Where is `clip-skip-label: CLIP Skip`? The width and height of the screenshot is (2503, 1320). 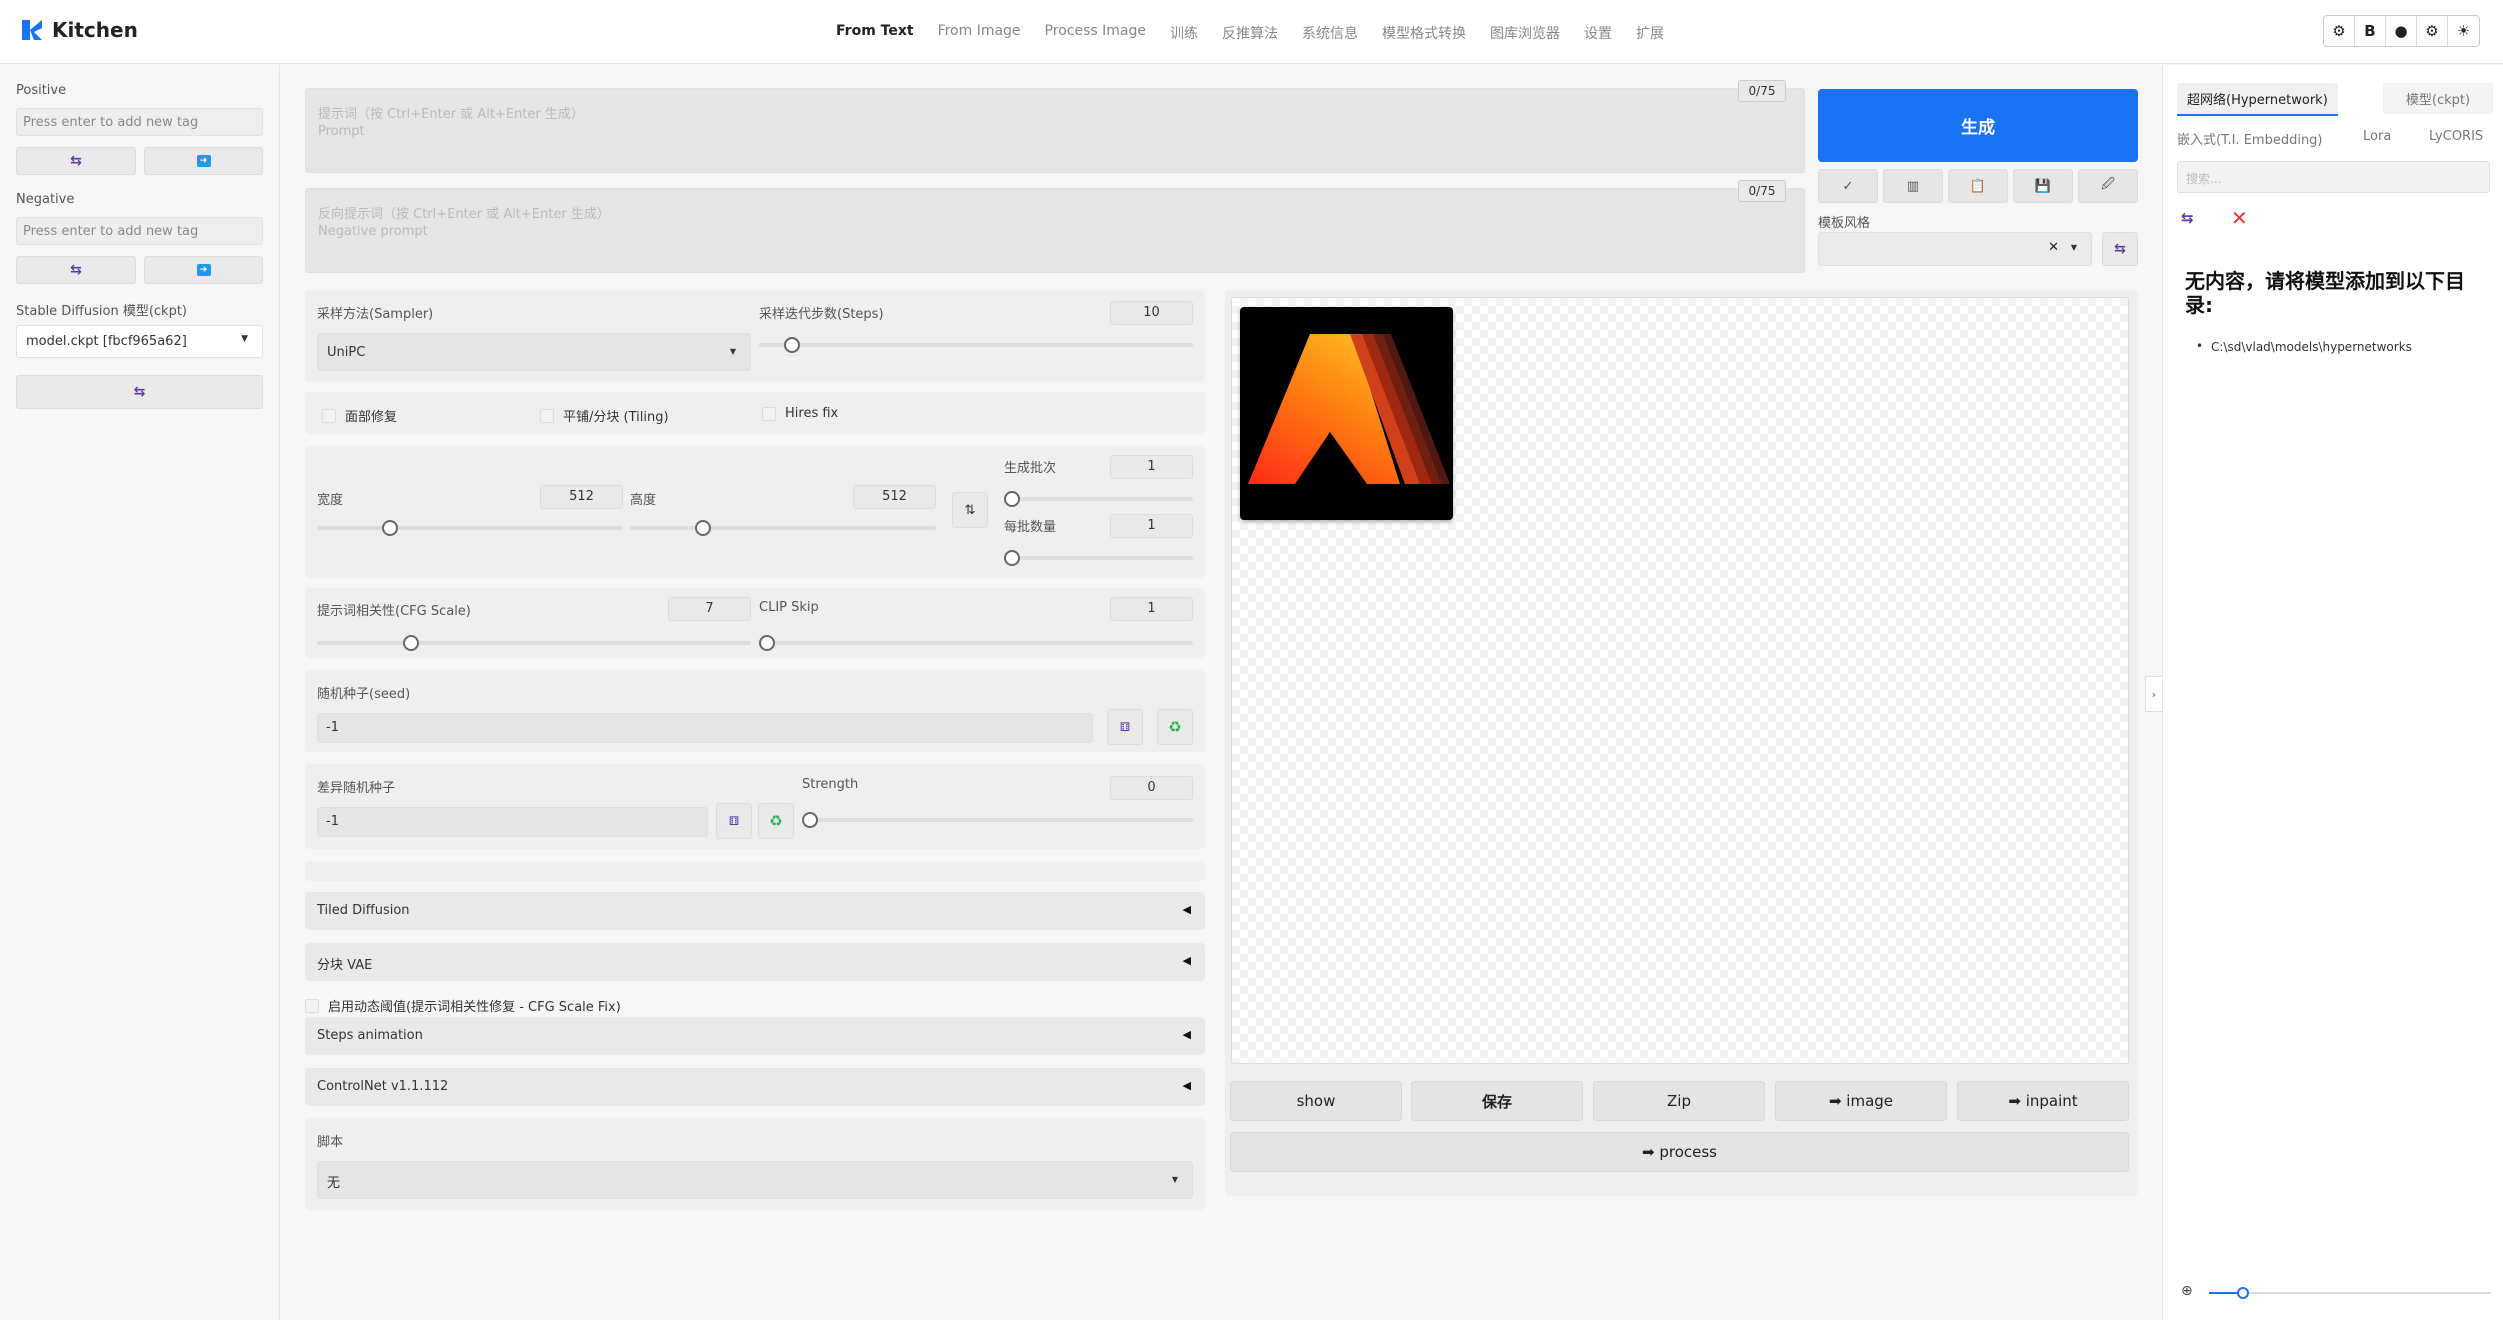 clip-skip-label: CLIP Skip is located at coordinates (789, 607).